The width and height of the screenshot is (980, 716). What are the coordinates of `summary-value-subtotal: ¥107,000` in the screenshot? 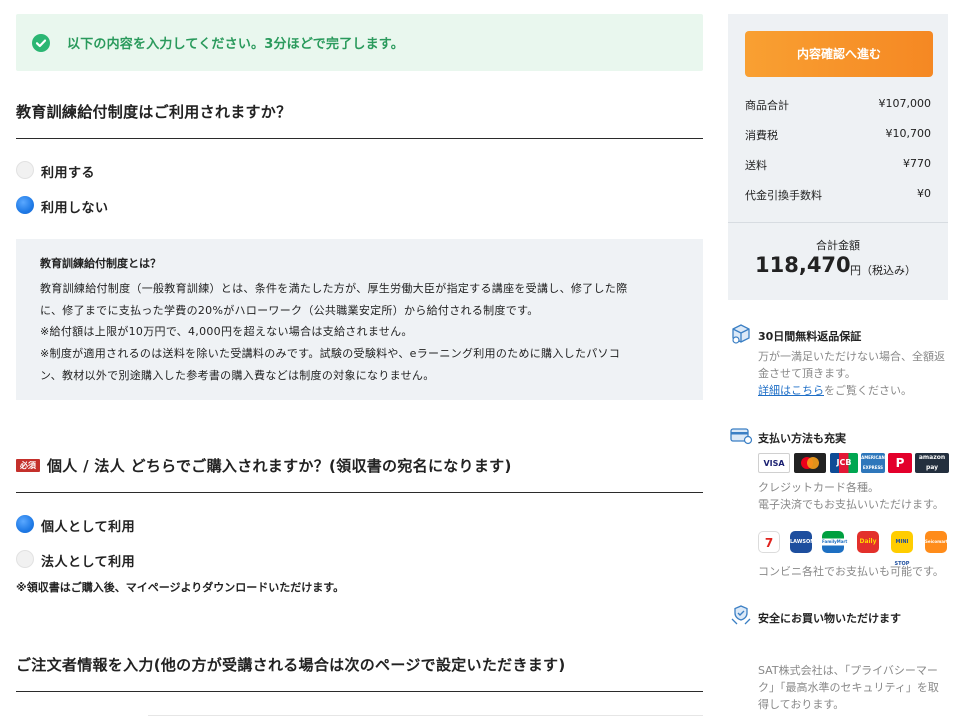 It's located at (905, 103).